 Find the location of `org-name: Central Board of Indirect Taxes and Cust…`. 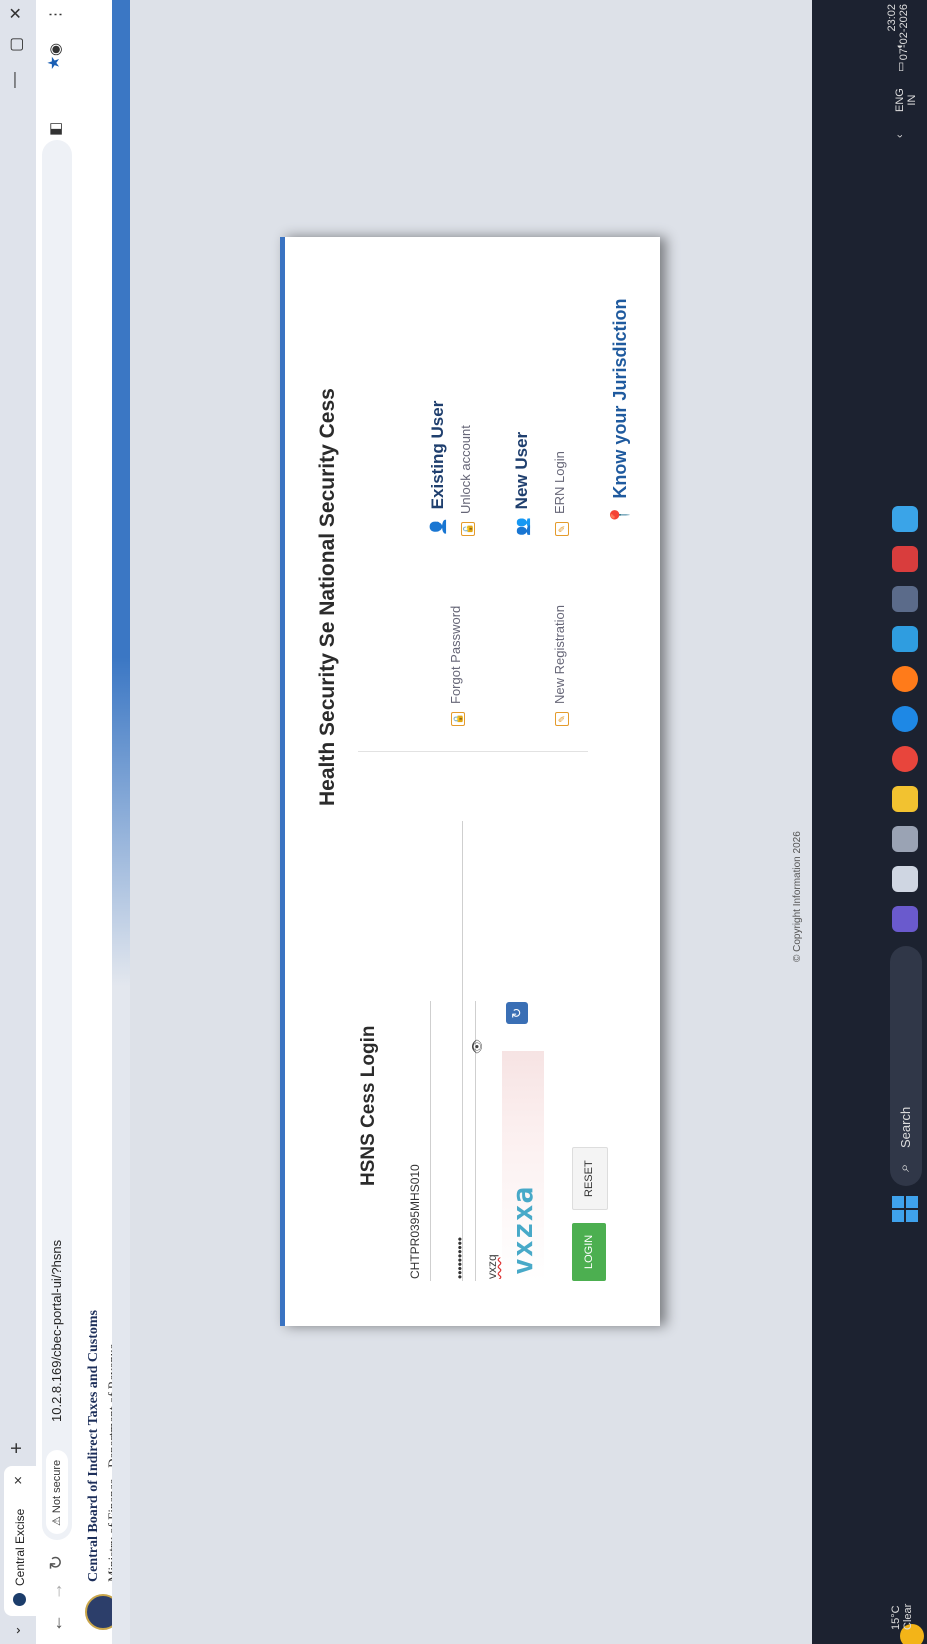

org-name: Central Board of Indirect Taxes and Cust… is located at coordinates (93, 1446).